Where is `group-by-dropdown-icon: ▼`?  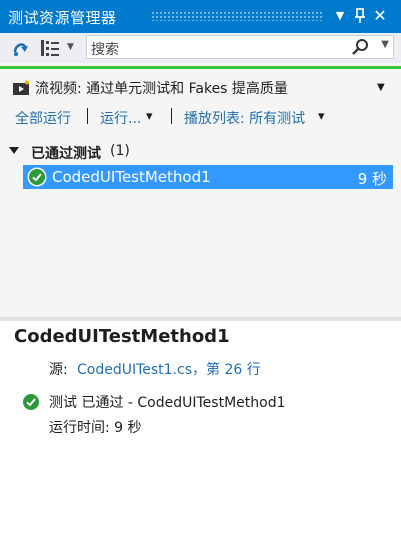
group-by-dropdown-icon: ▼ is located at coordinates (70, 47).